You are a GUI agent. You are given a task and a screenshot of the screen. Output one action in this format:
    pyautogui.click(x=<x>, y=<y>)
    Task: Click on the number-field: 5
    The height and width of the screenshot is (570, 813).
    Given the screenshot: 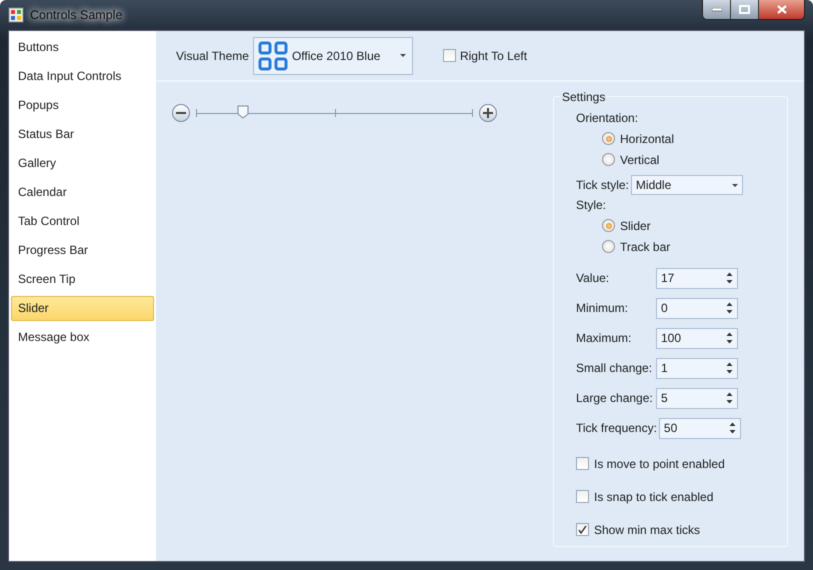 What is the action you would take?
    pyautogui.click(x=697, y=398)
    